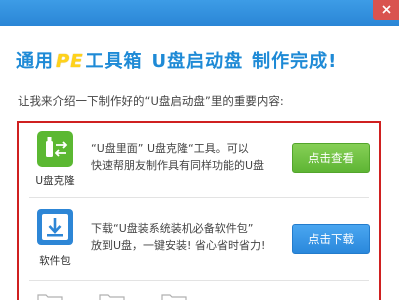 This screenshot has height=300, width=399. Describe the element at coordinates (55, 261) in the screenshot. I see `software-pack-label: 软件包` at that location.